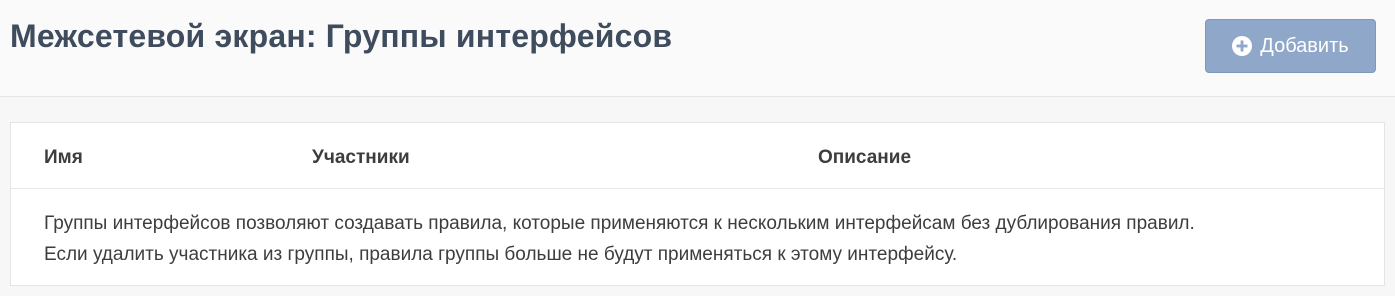  What do you see at coordinates (1304, 45) in the screenshot?
I see `add-button-label: Добавить` at bounding box center [1304, 45].